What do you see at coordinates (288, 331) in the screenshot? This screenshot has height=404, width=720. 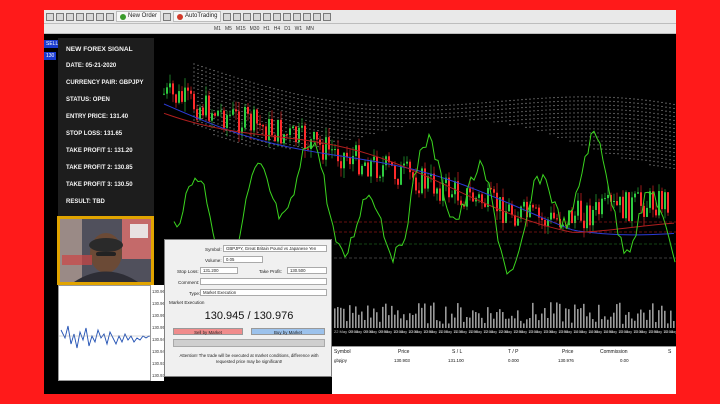 I see `buy-by-market-button: Buy by Market` at bounding box center [288, 331].